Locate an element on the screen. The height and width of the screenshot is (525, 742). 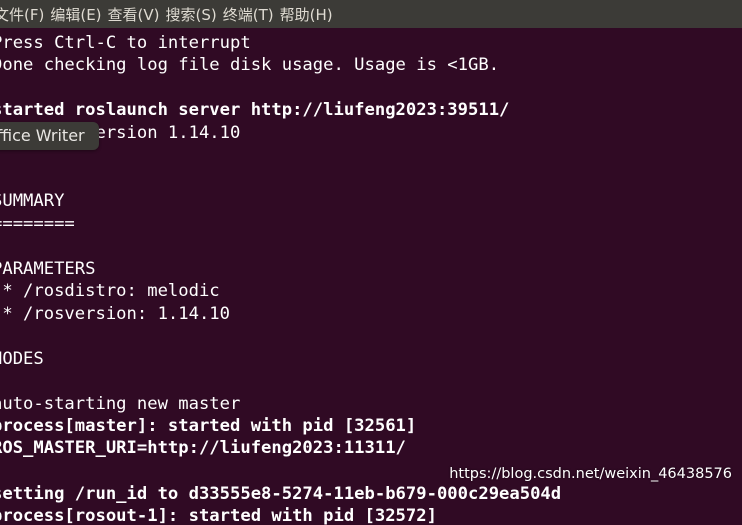
terminal-line: ======== is located at coordinates (37, 224).